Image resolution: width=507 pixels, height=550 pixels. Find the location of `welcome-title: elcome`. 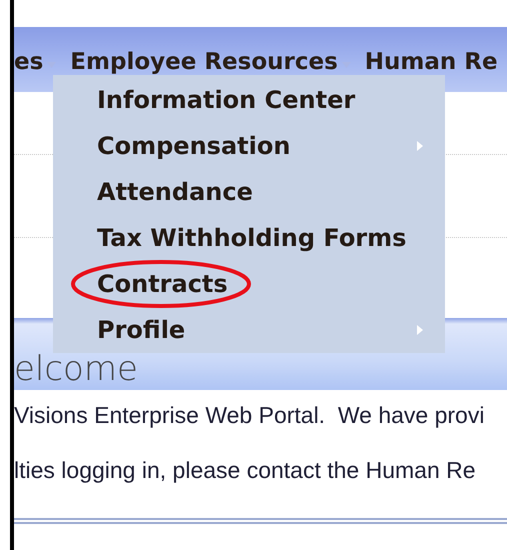

welcome-title: elcome is located at coordinates (76, 369).